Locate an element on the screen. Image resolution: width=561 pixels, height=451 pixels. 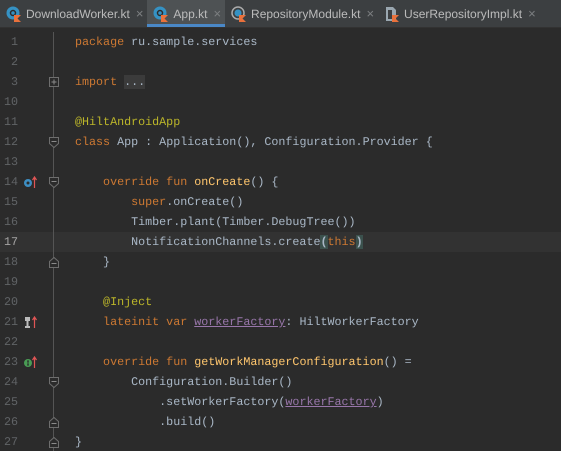
keyword: this is located at coordinates (342, 242).